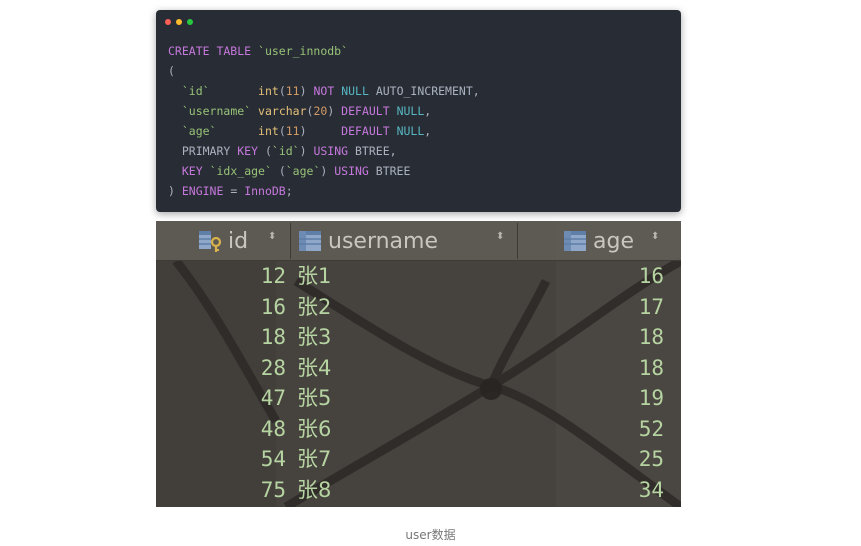 This screenshot has height=546, width=861. What do you see at coordinates (240, 171) in the screenshot?
I see `code-token: `idx_age`` at bounding box center [240, 171].